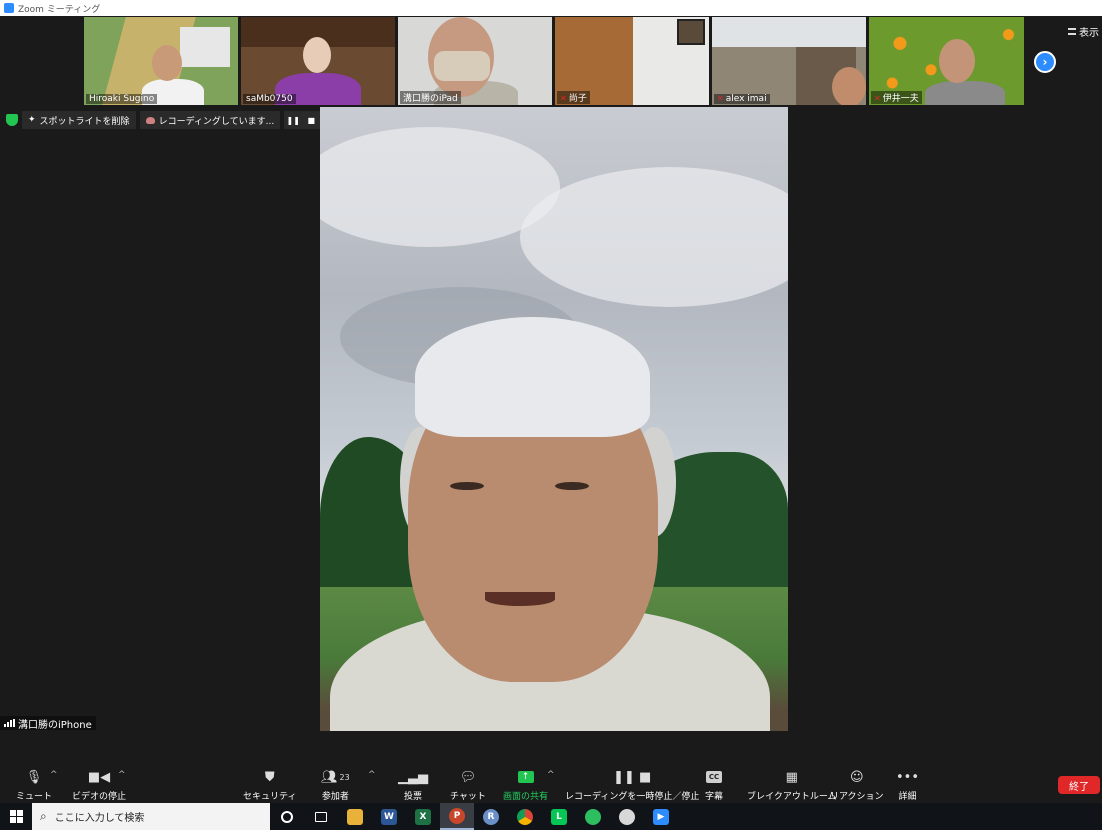 This screenshot has height=830, width=1102. Describe the element at coordinates (792, 785) in the screenshot. I see `breakout-rooms-button: ▦ ブレイクアウトルーム` at that location.